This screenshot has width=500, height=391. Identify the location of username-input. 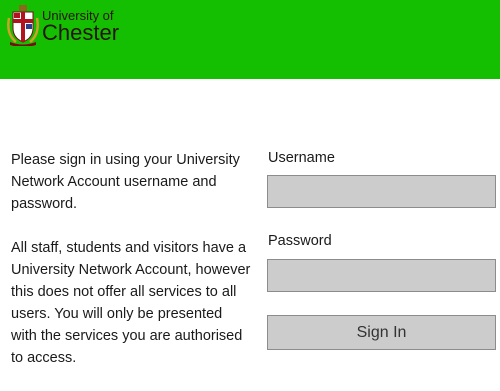
(381, 191).